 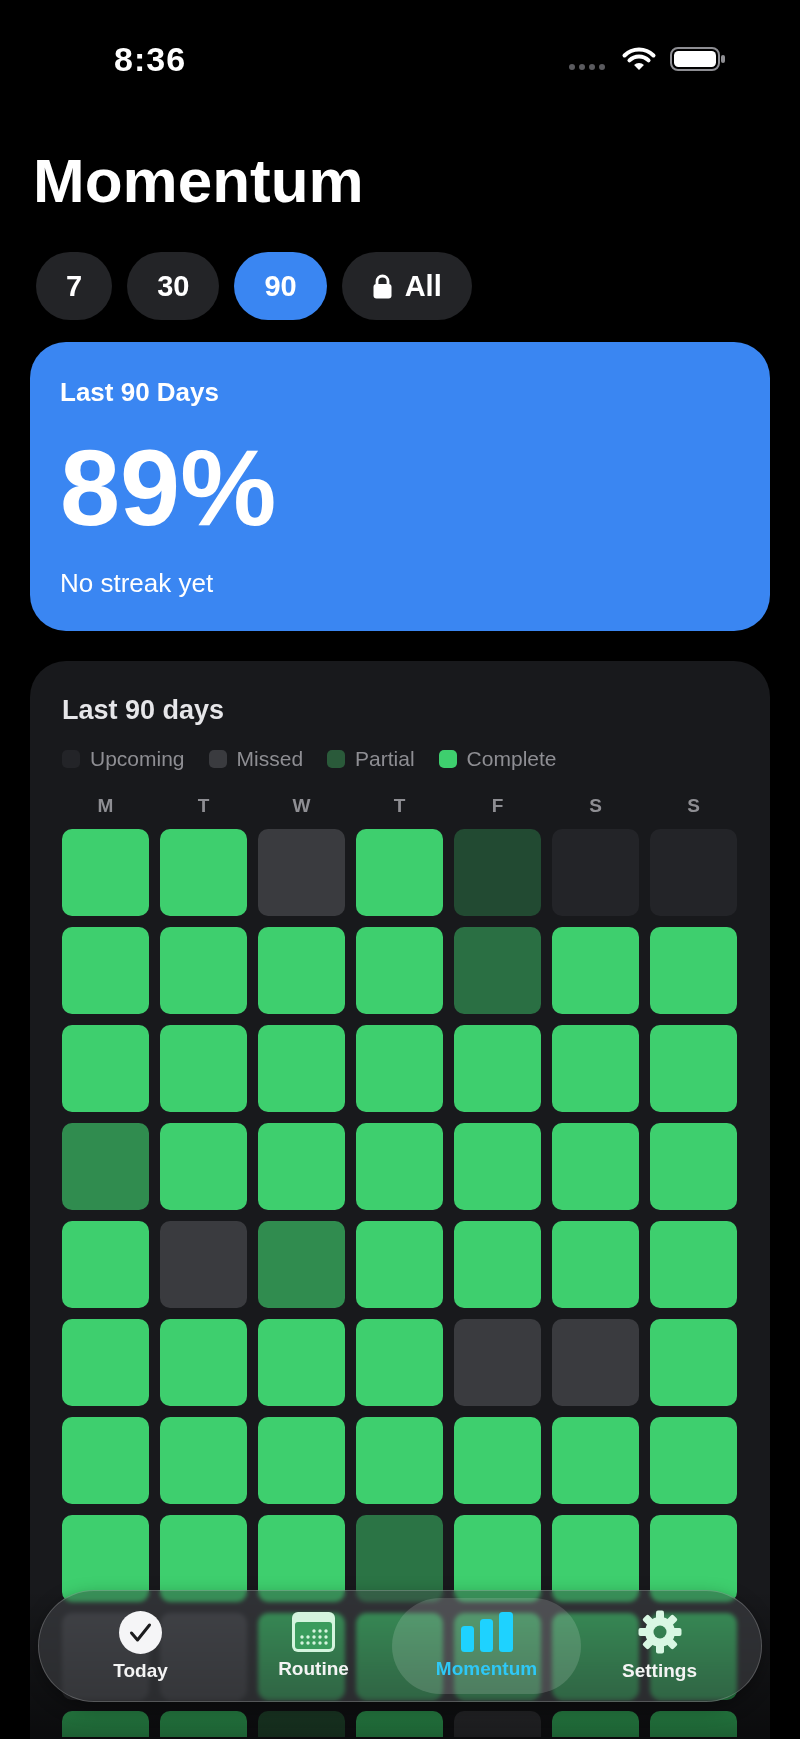 I want to click on legend-label: Upcoming, so click(x=137, y=759).